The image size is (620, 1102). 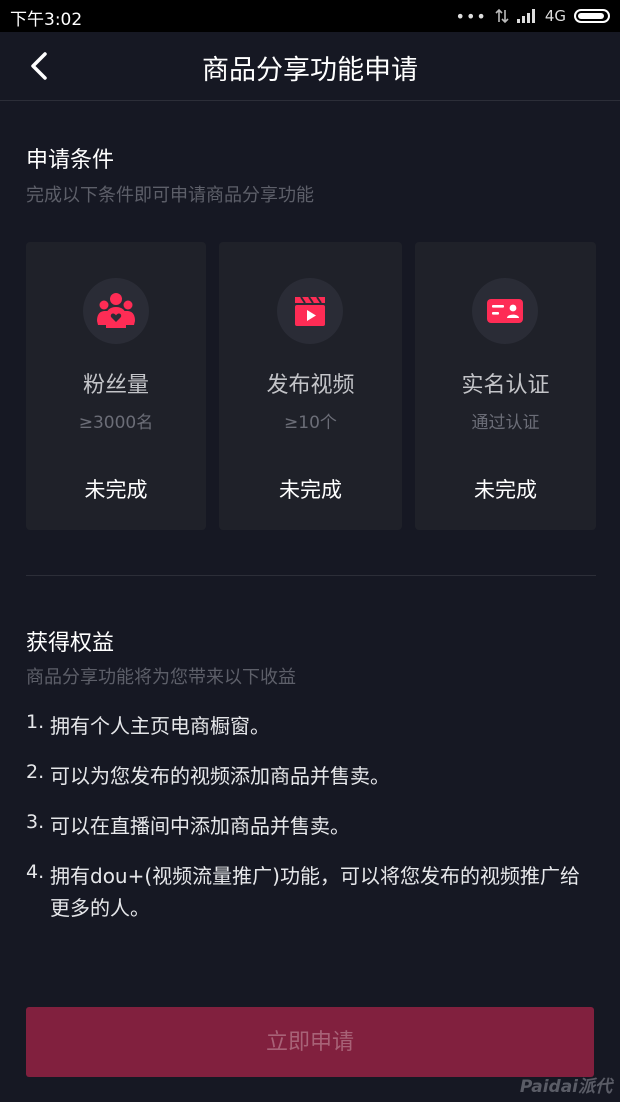 What do you see at coordinates (170, 195) in the screenshot?
I see `conditions-subtitle: 完成以下条件即可申请商品分享功能` at bounding box center [170, 195].